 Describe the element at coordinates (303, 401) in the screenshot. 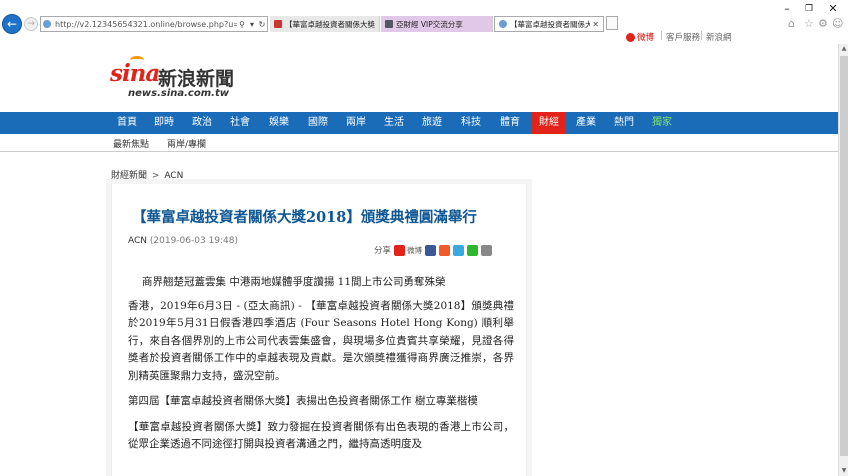

I see `article-subheading: 第四屆【華富卓越投資者關係大獎】表揚出色投資者關係工作 樹立專業楷模` at that location.